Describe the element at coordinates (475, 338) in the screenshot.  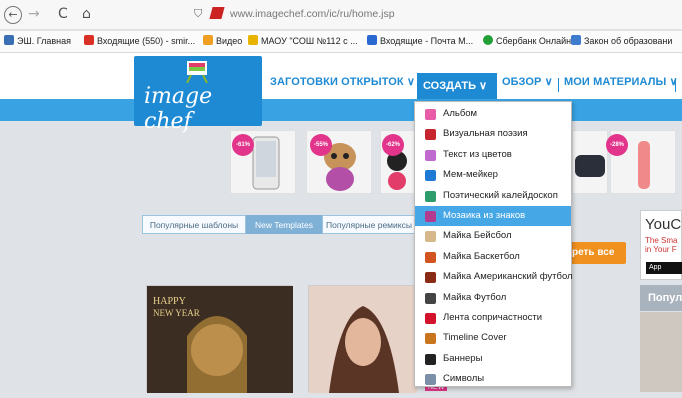
I see `dropdown-item-label: Timeline Cover` at that location.